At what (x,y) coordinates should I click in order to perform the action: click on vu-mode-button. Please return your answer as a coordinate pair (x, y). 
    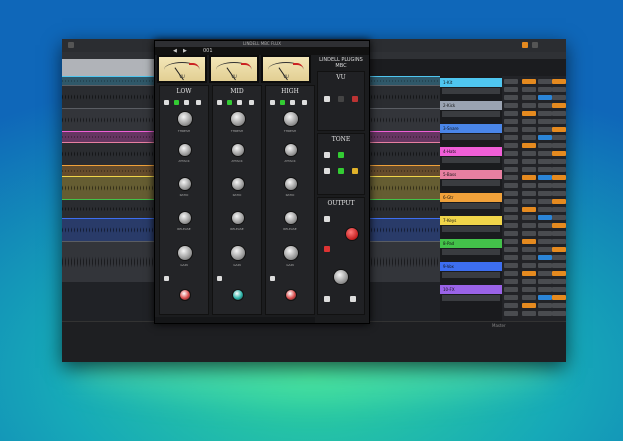
    Looking at the image, I should click on (341, 99).